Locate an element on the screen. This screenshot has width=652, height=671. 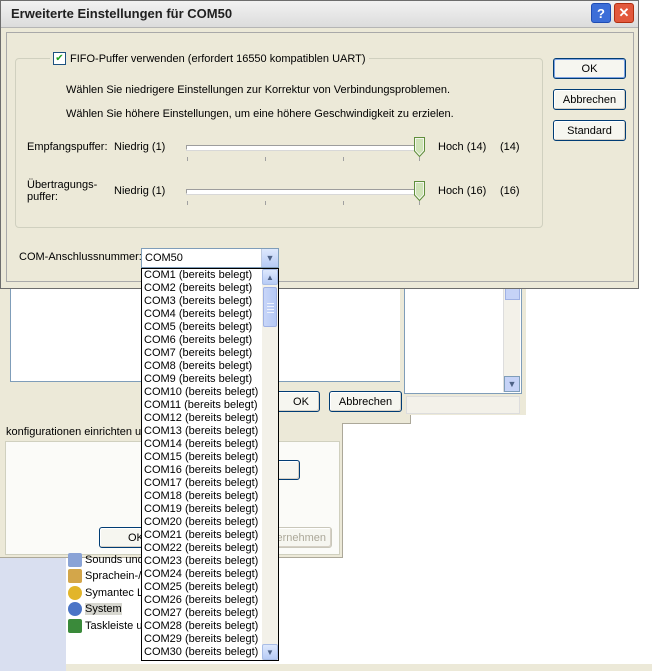
receive-buffer-label: Empfangspuffer: is located at coordinates (67, 147).